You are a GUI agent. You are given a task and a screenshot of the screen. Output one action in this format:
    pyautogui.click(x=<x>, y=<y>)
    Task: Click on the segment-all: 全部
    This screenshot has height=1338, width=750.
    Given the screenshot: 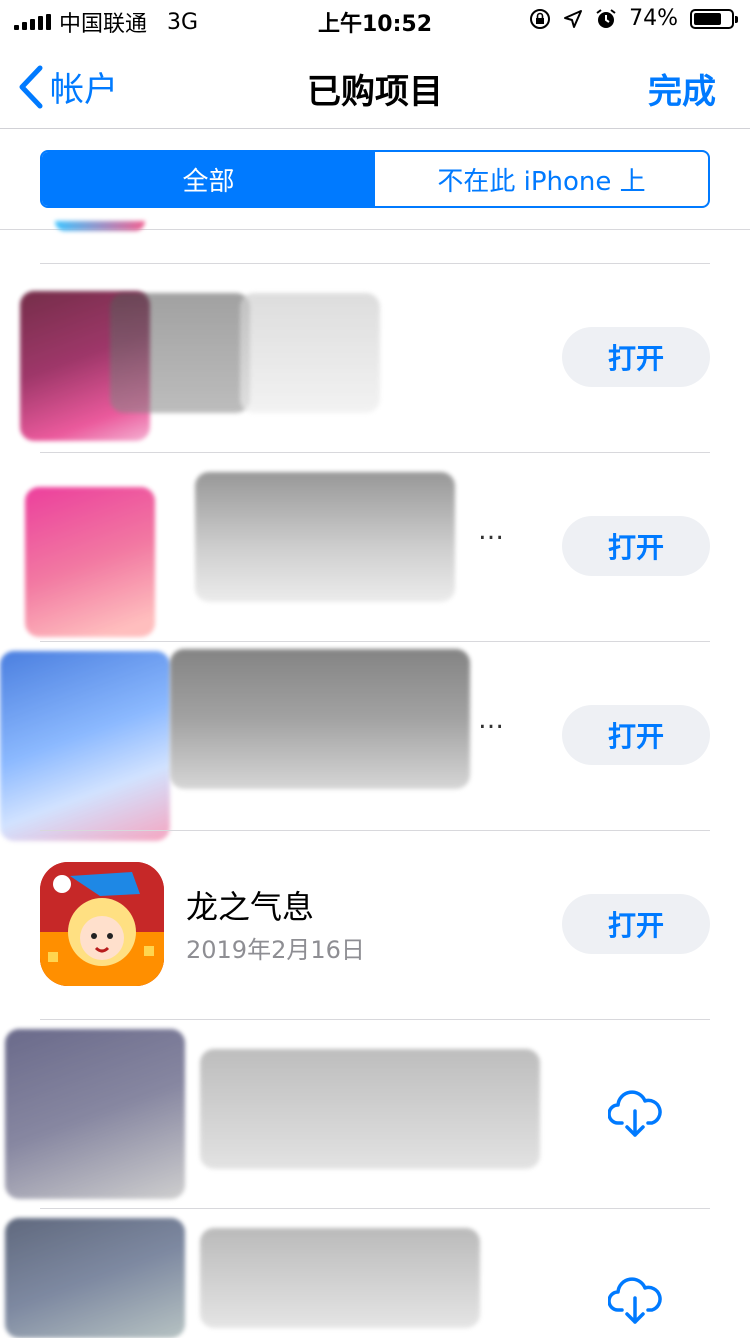 What is the action you would take?
    pyautogui.click(x=208, y=179)
    